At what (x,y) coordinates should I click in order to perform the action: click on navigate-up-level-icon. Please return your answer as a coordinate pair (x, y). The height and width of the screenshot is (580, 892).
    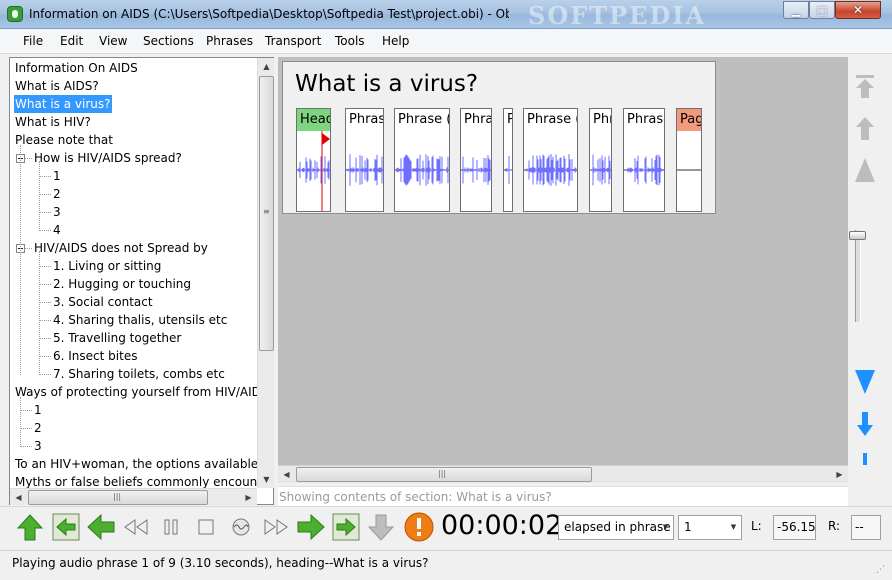
    Looking at the image, I should click on (865, 170).